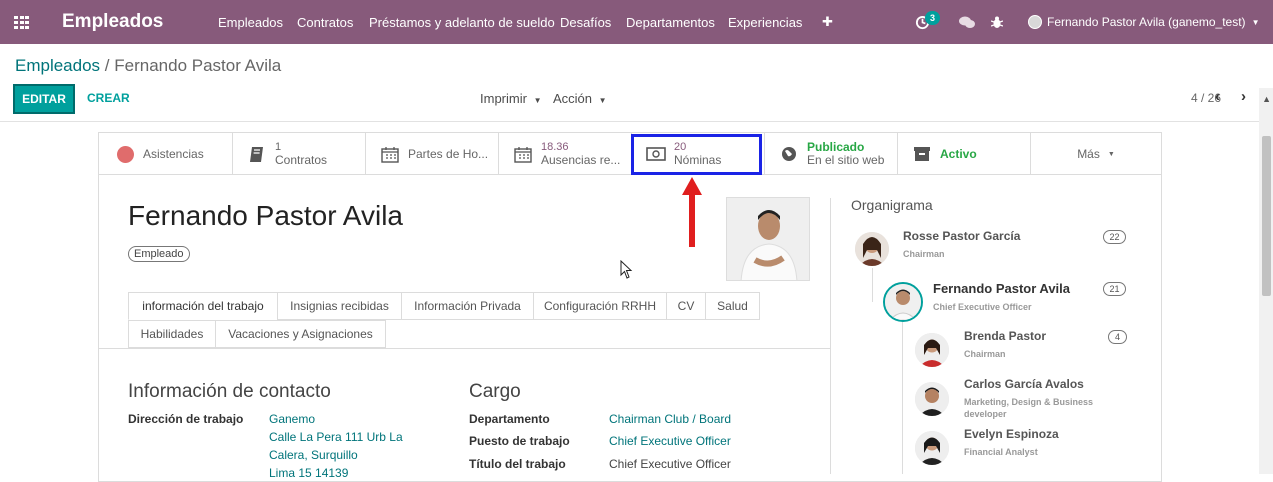  I want to click on work-address-line: Calle La Pera 111 Urb La, so click(336, 437).